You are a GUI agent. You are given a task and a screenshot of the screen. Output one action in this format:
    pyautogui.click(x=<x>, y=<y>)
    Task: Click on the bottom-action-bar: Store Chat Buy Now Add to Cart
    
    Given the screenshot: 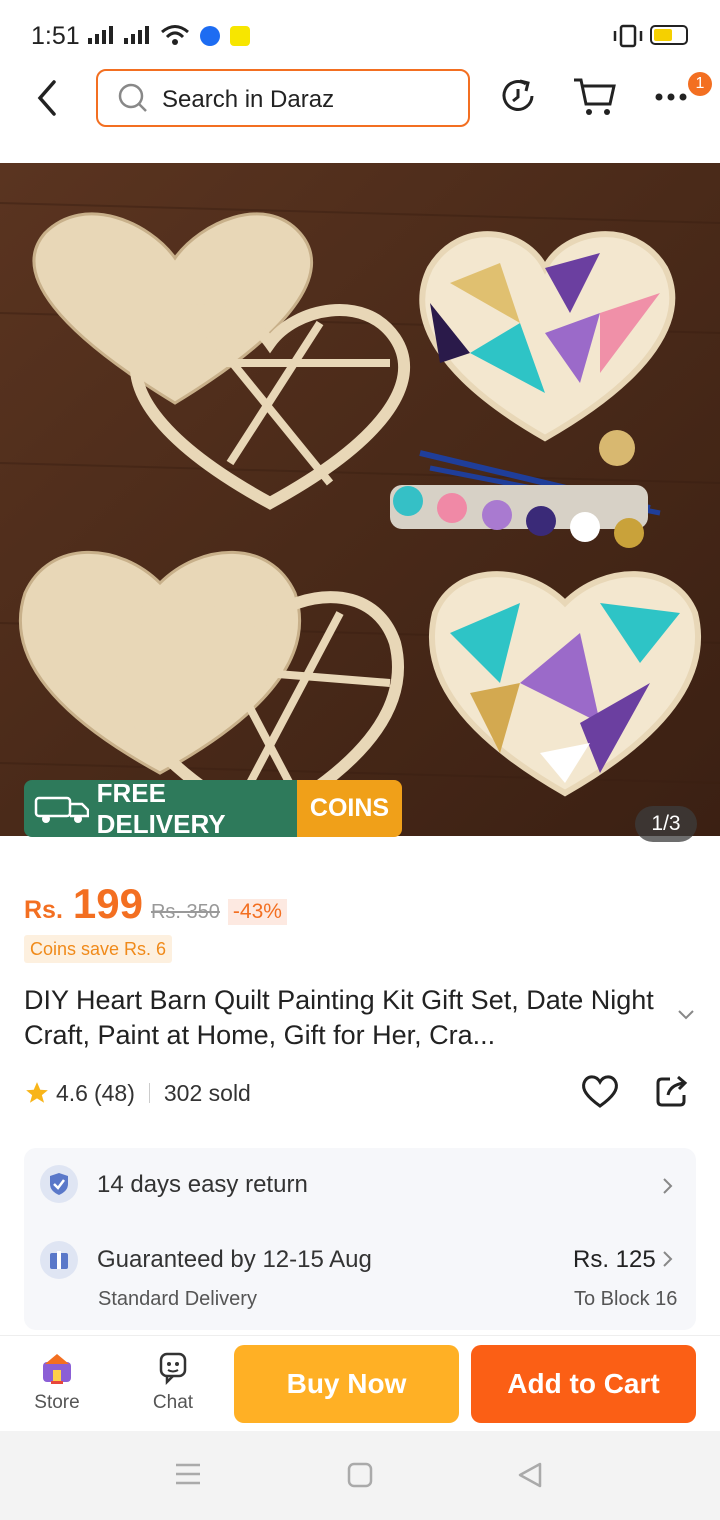 What is the action you would take?
    pyautogui.click(x=360, y=1383)
    